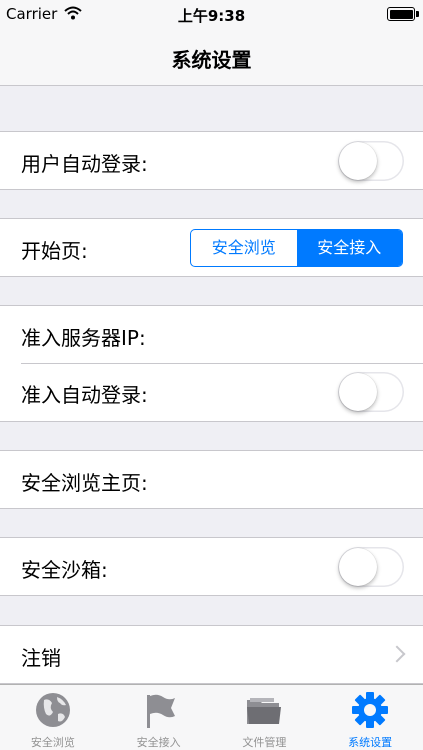  I want to click on access-auto-login-label: 准入自动登录:, so click(84, 395).